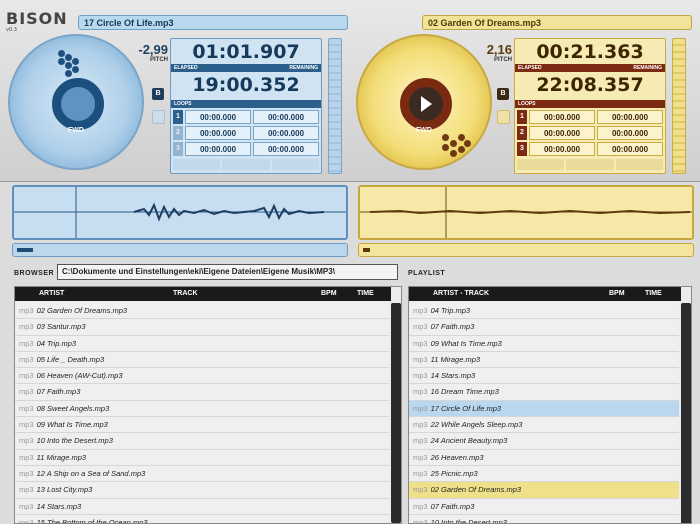 This screenshot has width=700, height=524. Describe the element at coordinates (158, 94) in the screenshot. I see `deck-a-b-button: B` at that location.